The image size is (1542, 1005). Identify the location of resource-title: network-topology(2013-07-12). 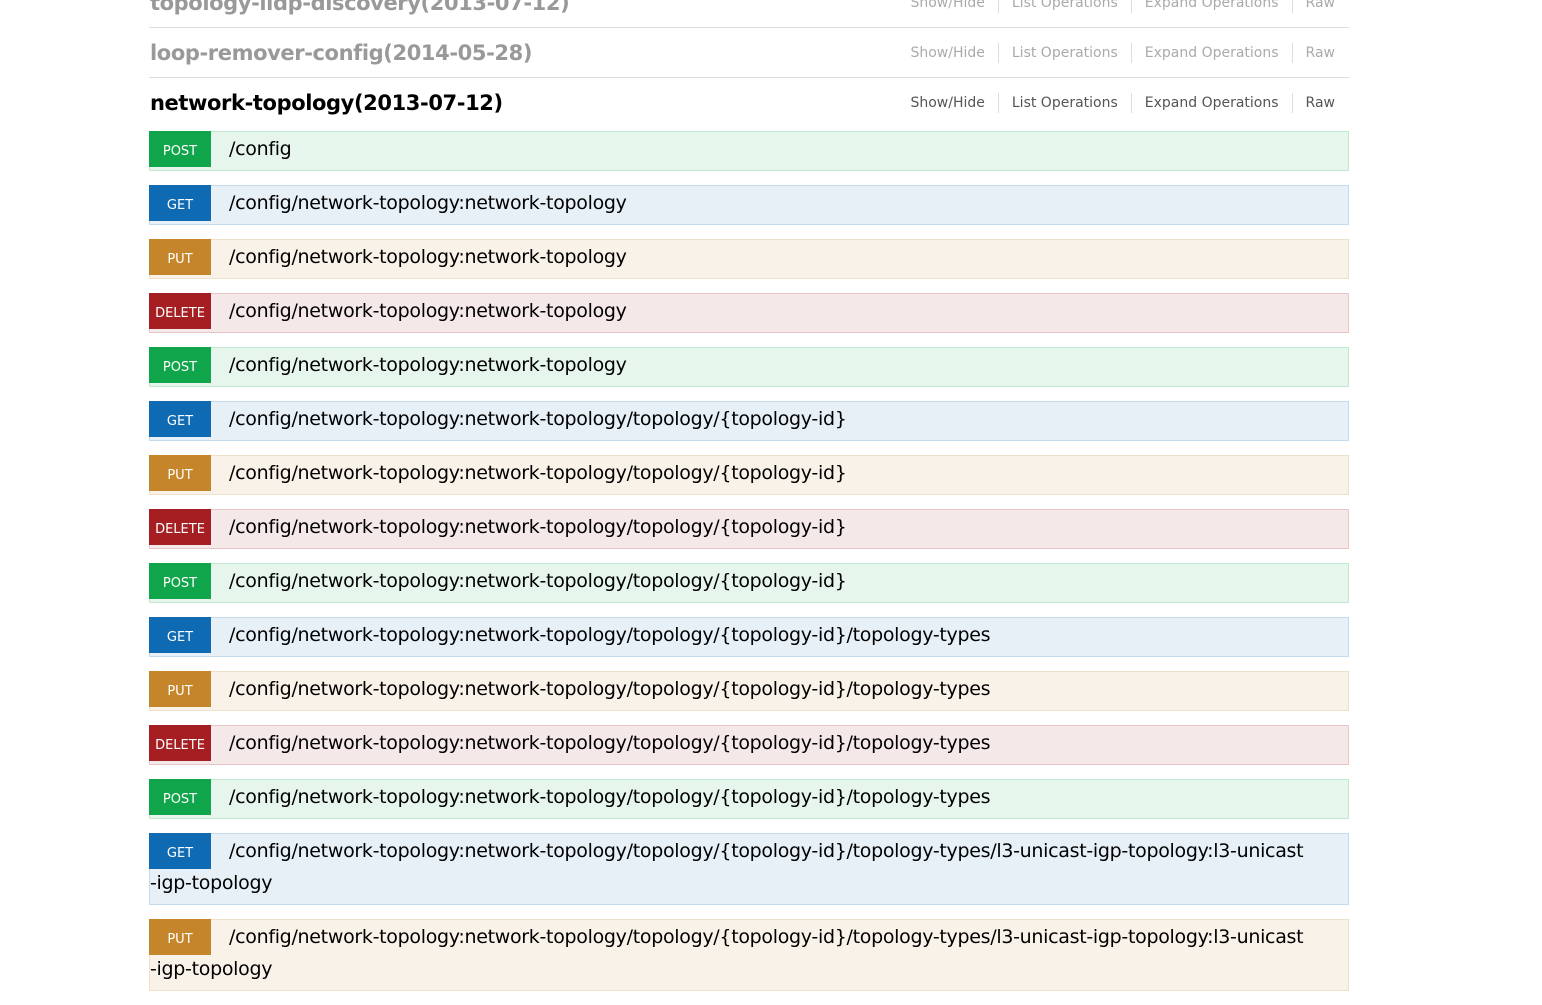
(326, 103).